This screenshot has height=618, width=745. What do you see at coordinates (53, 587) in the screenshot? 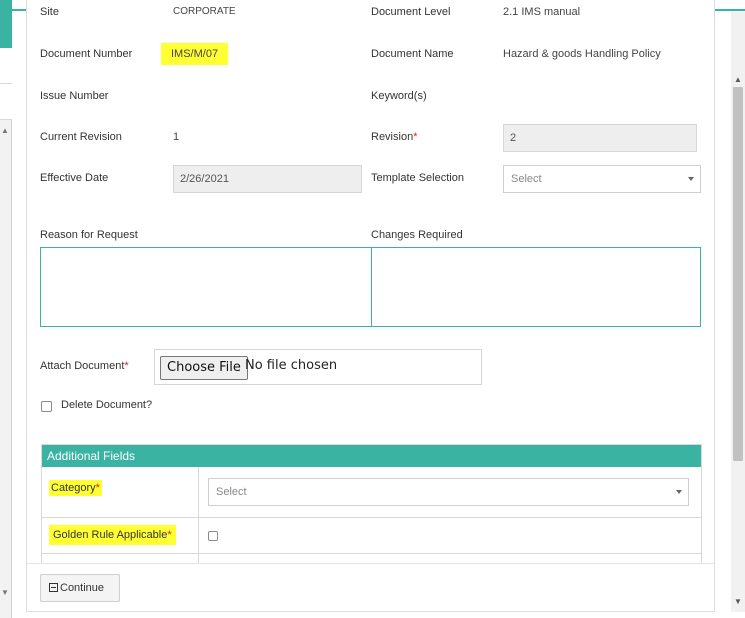
I see `floppy-disk-icon` at bounding box center [53, 587].